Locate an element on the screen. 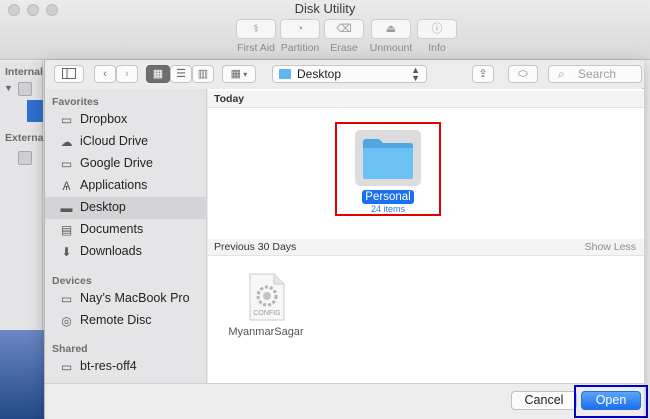 Image resolution: width=650 pixels, height=419 pixels. list-view-button: ☰ is located at coordinates (181, 74).